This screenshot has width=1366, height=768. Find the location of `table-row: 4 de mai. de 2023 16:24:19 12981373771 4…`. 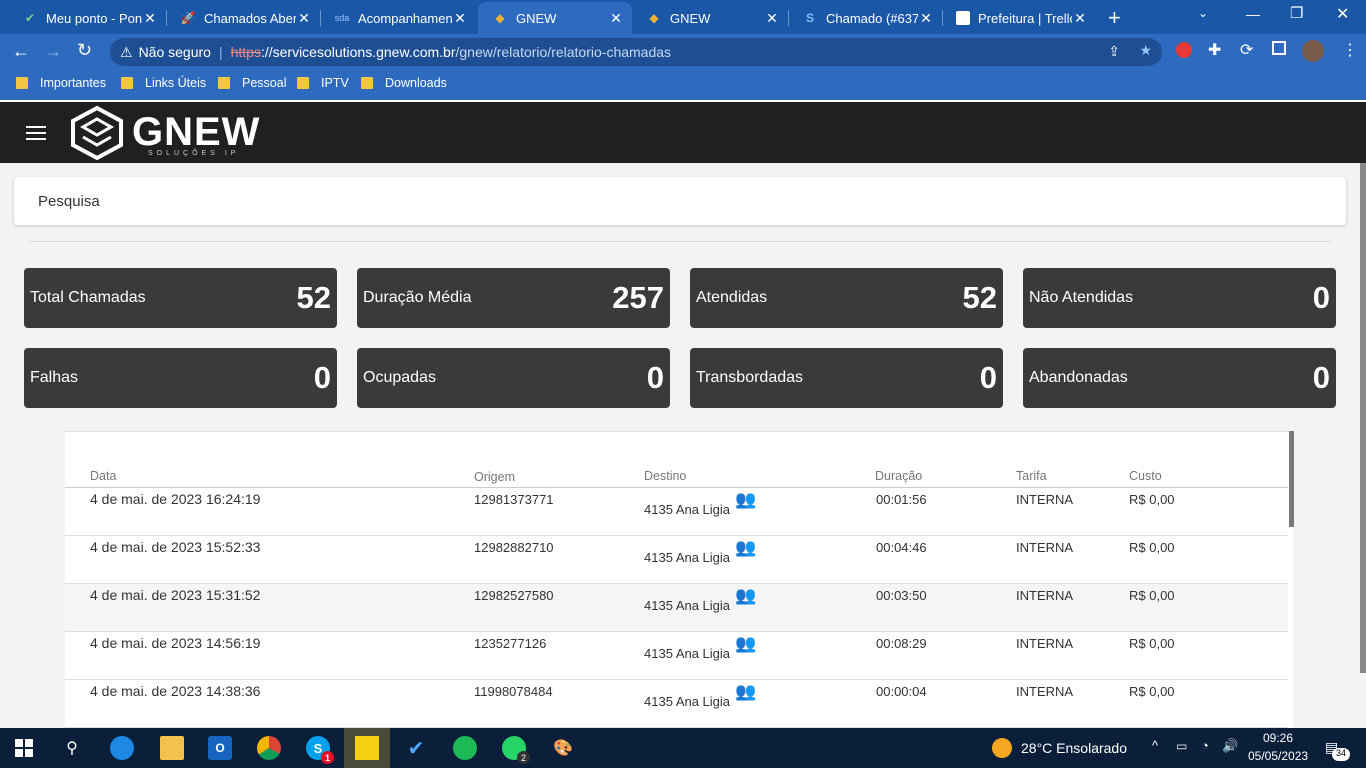

table-row: 4 de mai. de 2023 16:24:19 12981373771 4… is located at coordinates (676, 512).